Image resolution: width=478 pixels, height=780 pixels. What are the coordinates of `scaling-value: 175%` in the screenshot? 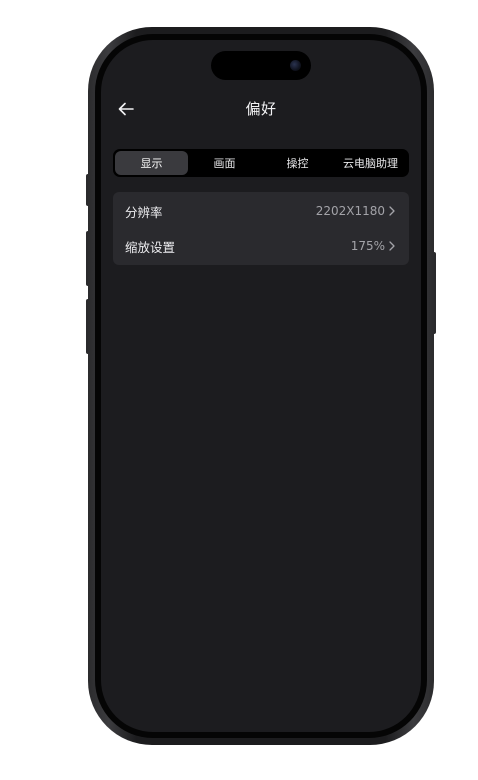 It's located at (367, 246).